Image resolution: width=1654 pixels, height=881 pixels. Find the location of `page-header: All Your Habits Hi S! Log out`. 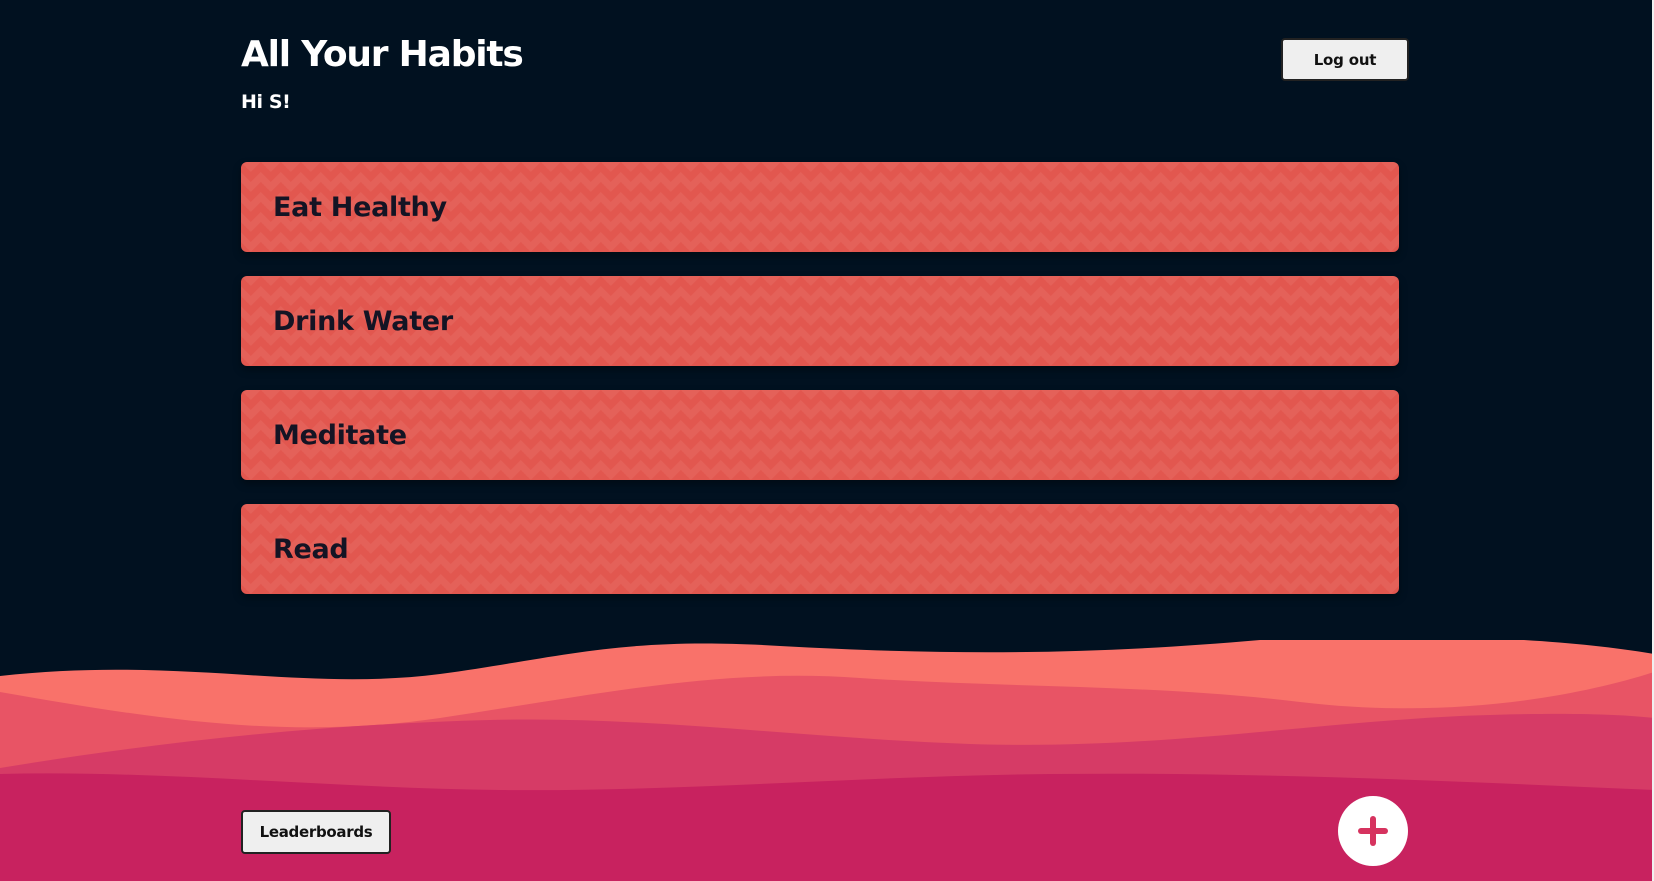

page-header: All Your Habits Hi S! Log out is located at coordinates (825, 80).